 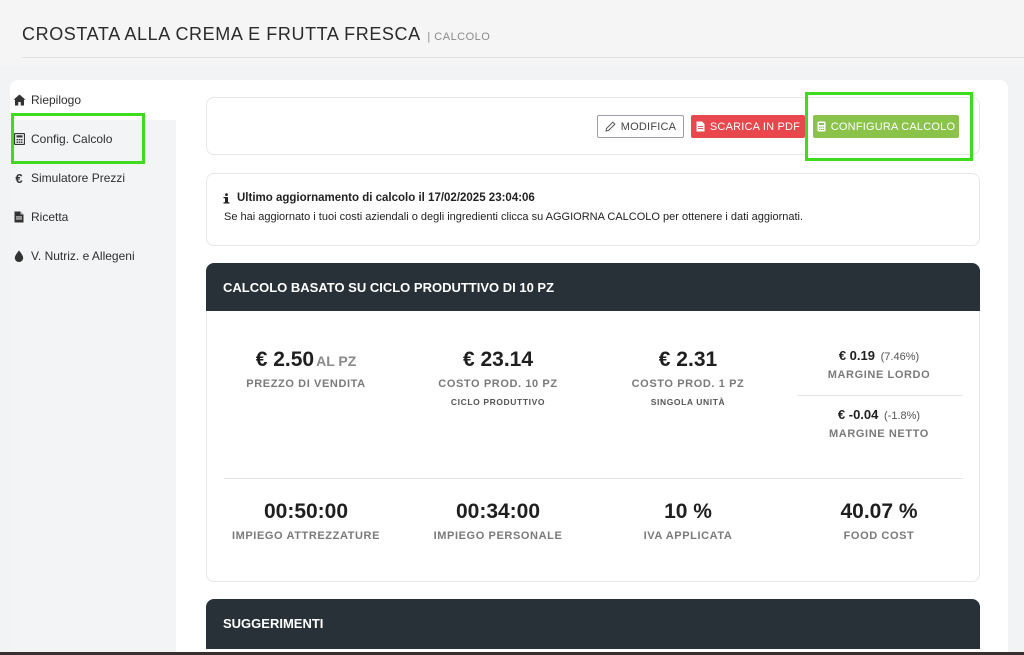 What do you see at coordinates (306, 384) in the screenshot?
I see `selling-price-label: PREZZO DI VENDITA` at bounding box center [306, 384].